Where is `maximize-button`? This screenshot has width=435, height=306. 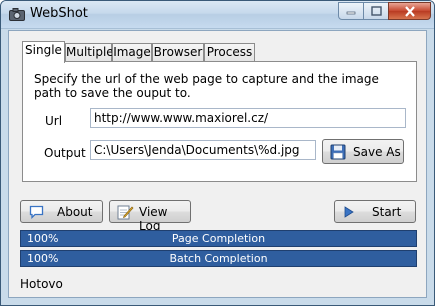 maximize-button is located at coordinates (376, 11).